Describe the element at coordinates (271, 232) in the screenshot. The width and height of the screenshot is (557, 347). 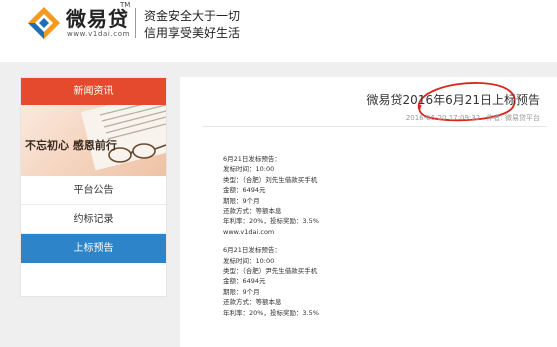
I see `website-link: www.v1dai.com` at that location.